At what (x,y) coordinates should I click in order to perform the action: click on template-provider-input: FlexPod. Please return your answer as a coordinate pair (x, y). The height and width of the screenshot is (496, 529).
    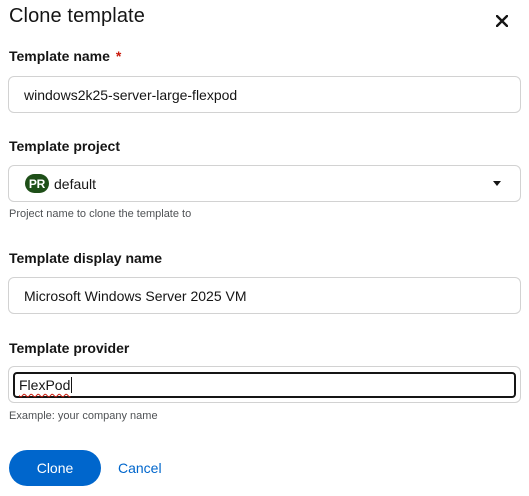
    Looking at the image, I should click on (264, 385).